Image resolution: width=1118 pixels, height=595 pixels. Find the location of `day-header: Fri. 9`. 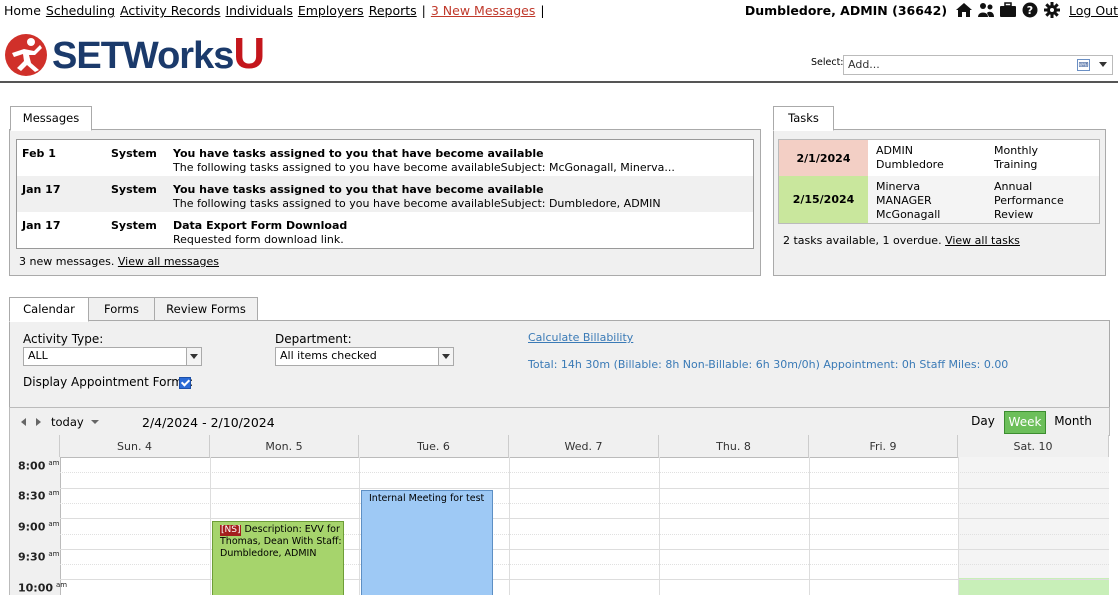

day-header: Fri. 9 is located at coordinates (883, 446).